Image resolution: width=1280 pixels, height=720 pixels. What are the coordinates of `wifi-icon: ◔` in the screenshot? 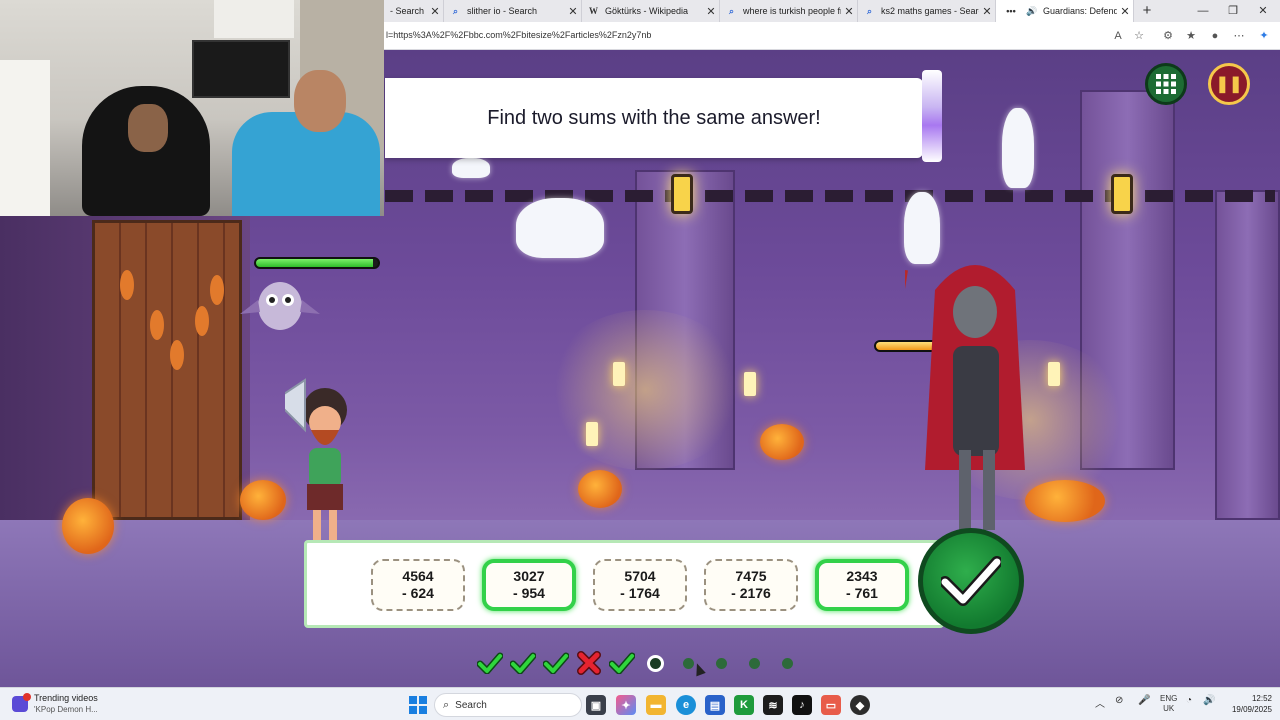 It's located at (1189, 700).